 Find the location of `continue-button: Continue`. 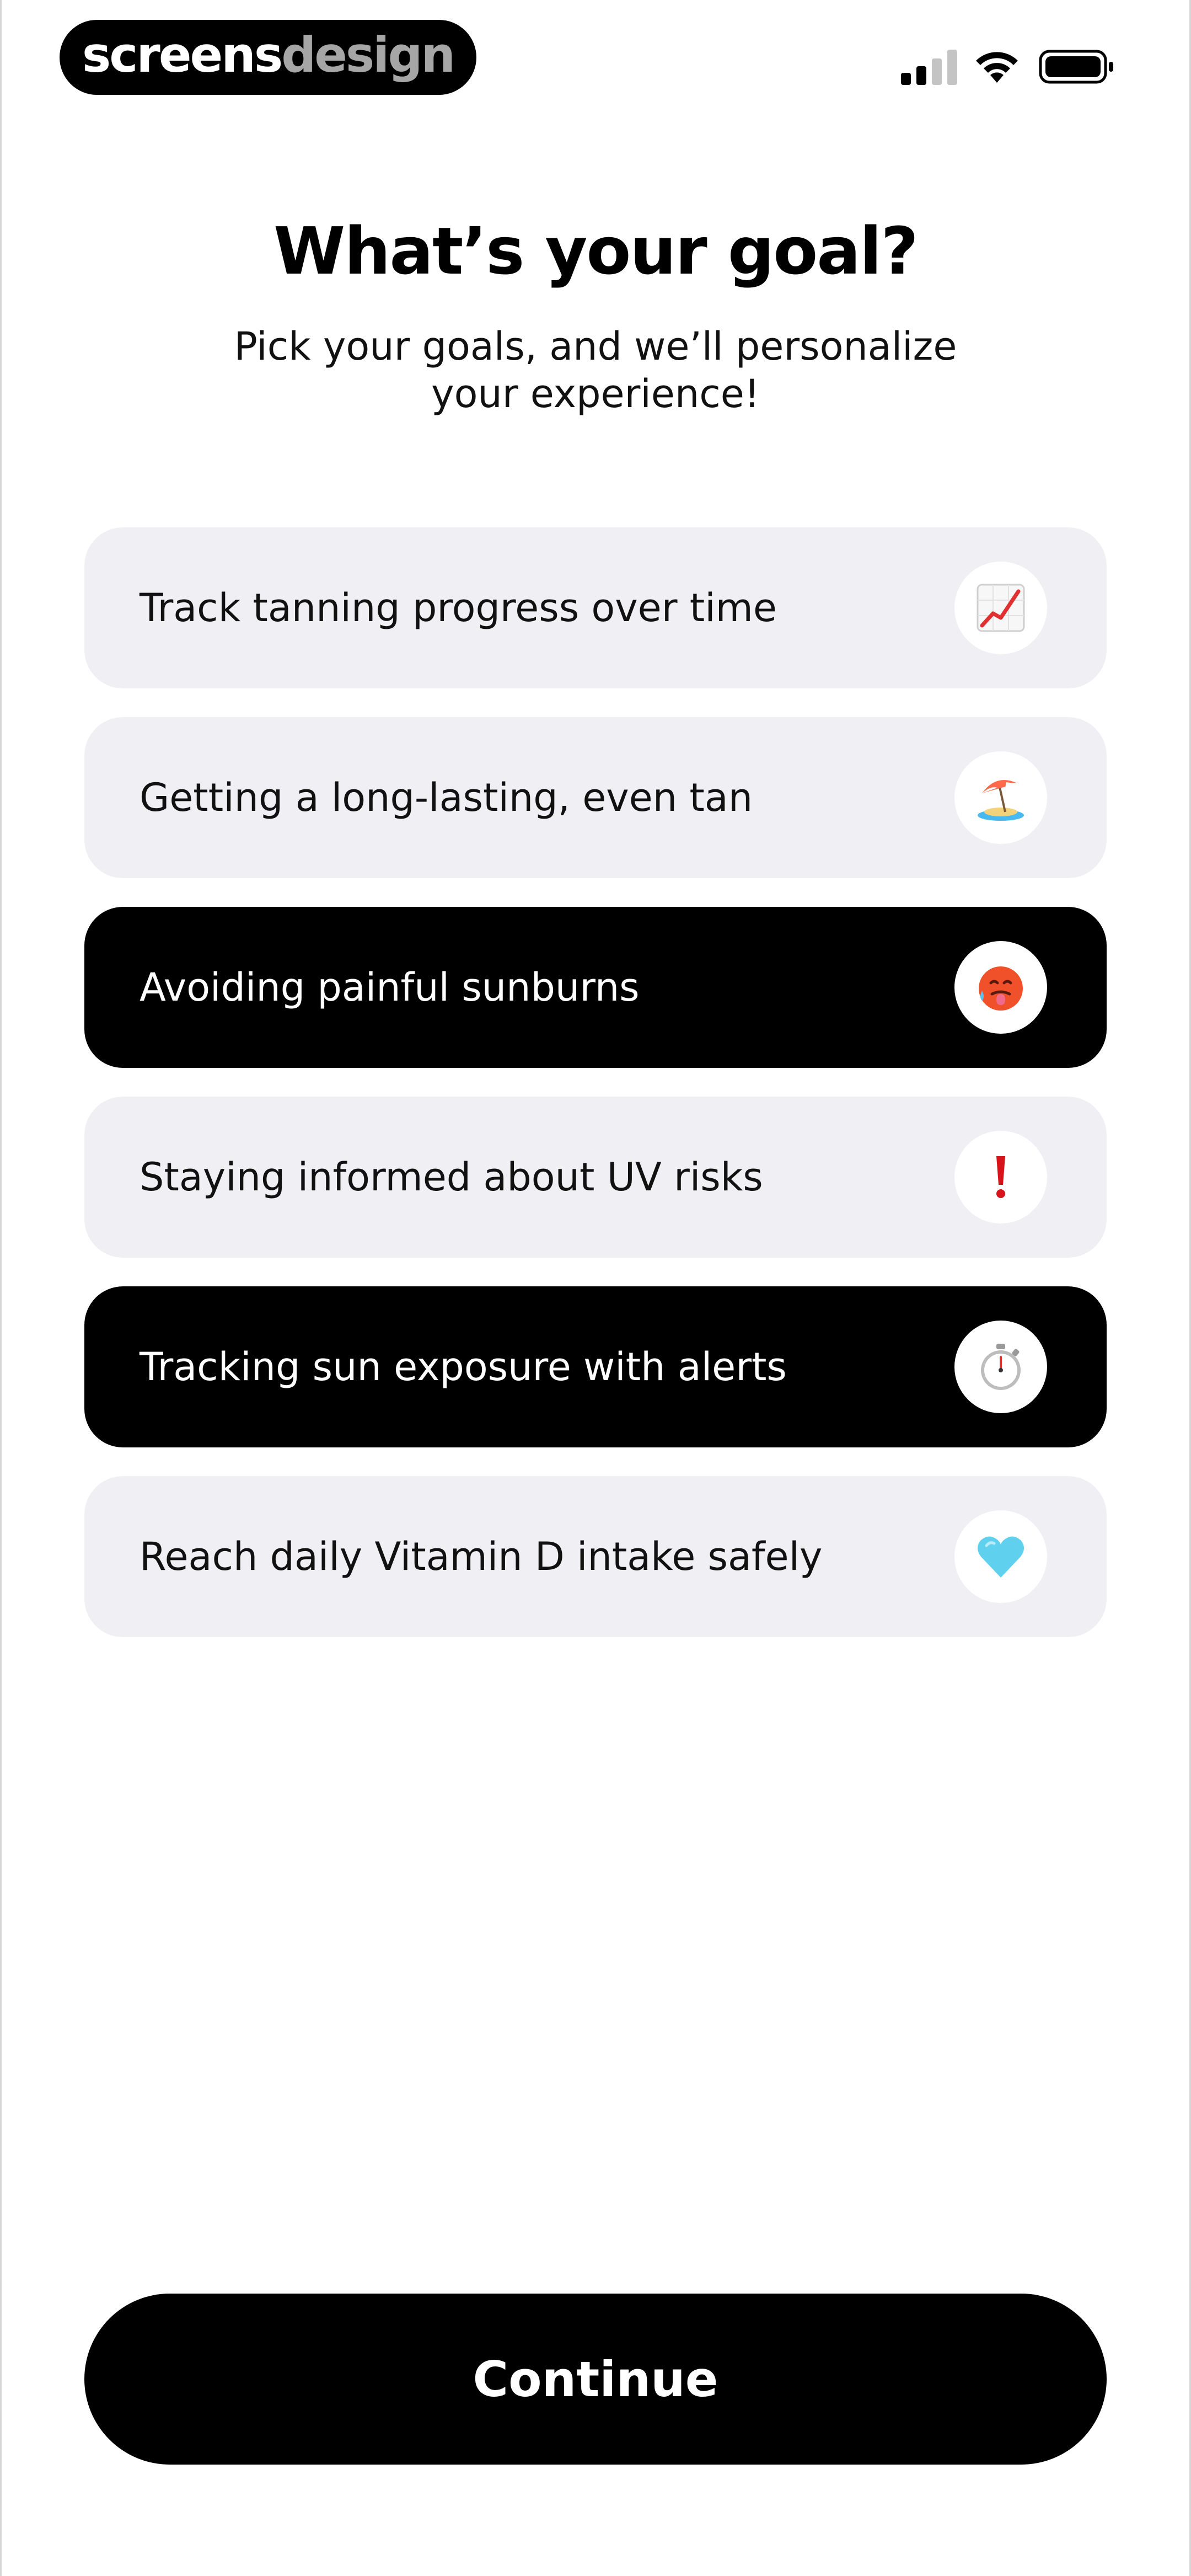

continue-button: Continue is located at coordinates (595, 2379).